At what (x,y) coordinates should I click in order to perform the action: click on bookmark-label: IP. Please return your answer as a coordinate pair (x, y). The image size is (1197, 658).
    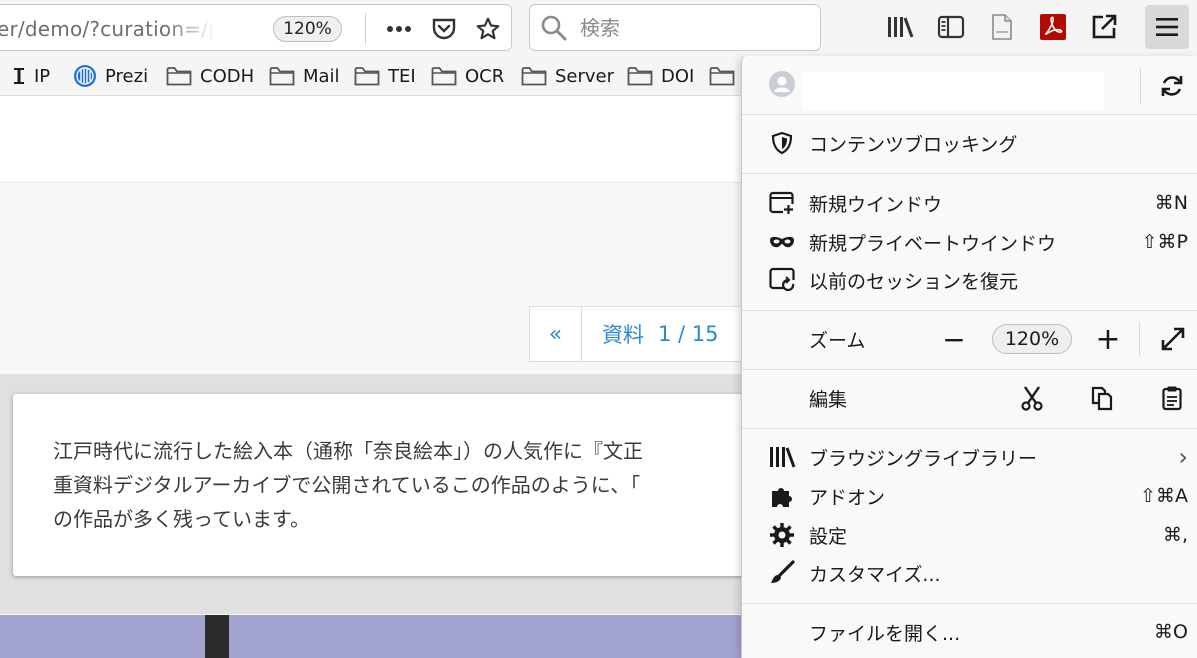
    Looking at the image, I should click on (42, 76).